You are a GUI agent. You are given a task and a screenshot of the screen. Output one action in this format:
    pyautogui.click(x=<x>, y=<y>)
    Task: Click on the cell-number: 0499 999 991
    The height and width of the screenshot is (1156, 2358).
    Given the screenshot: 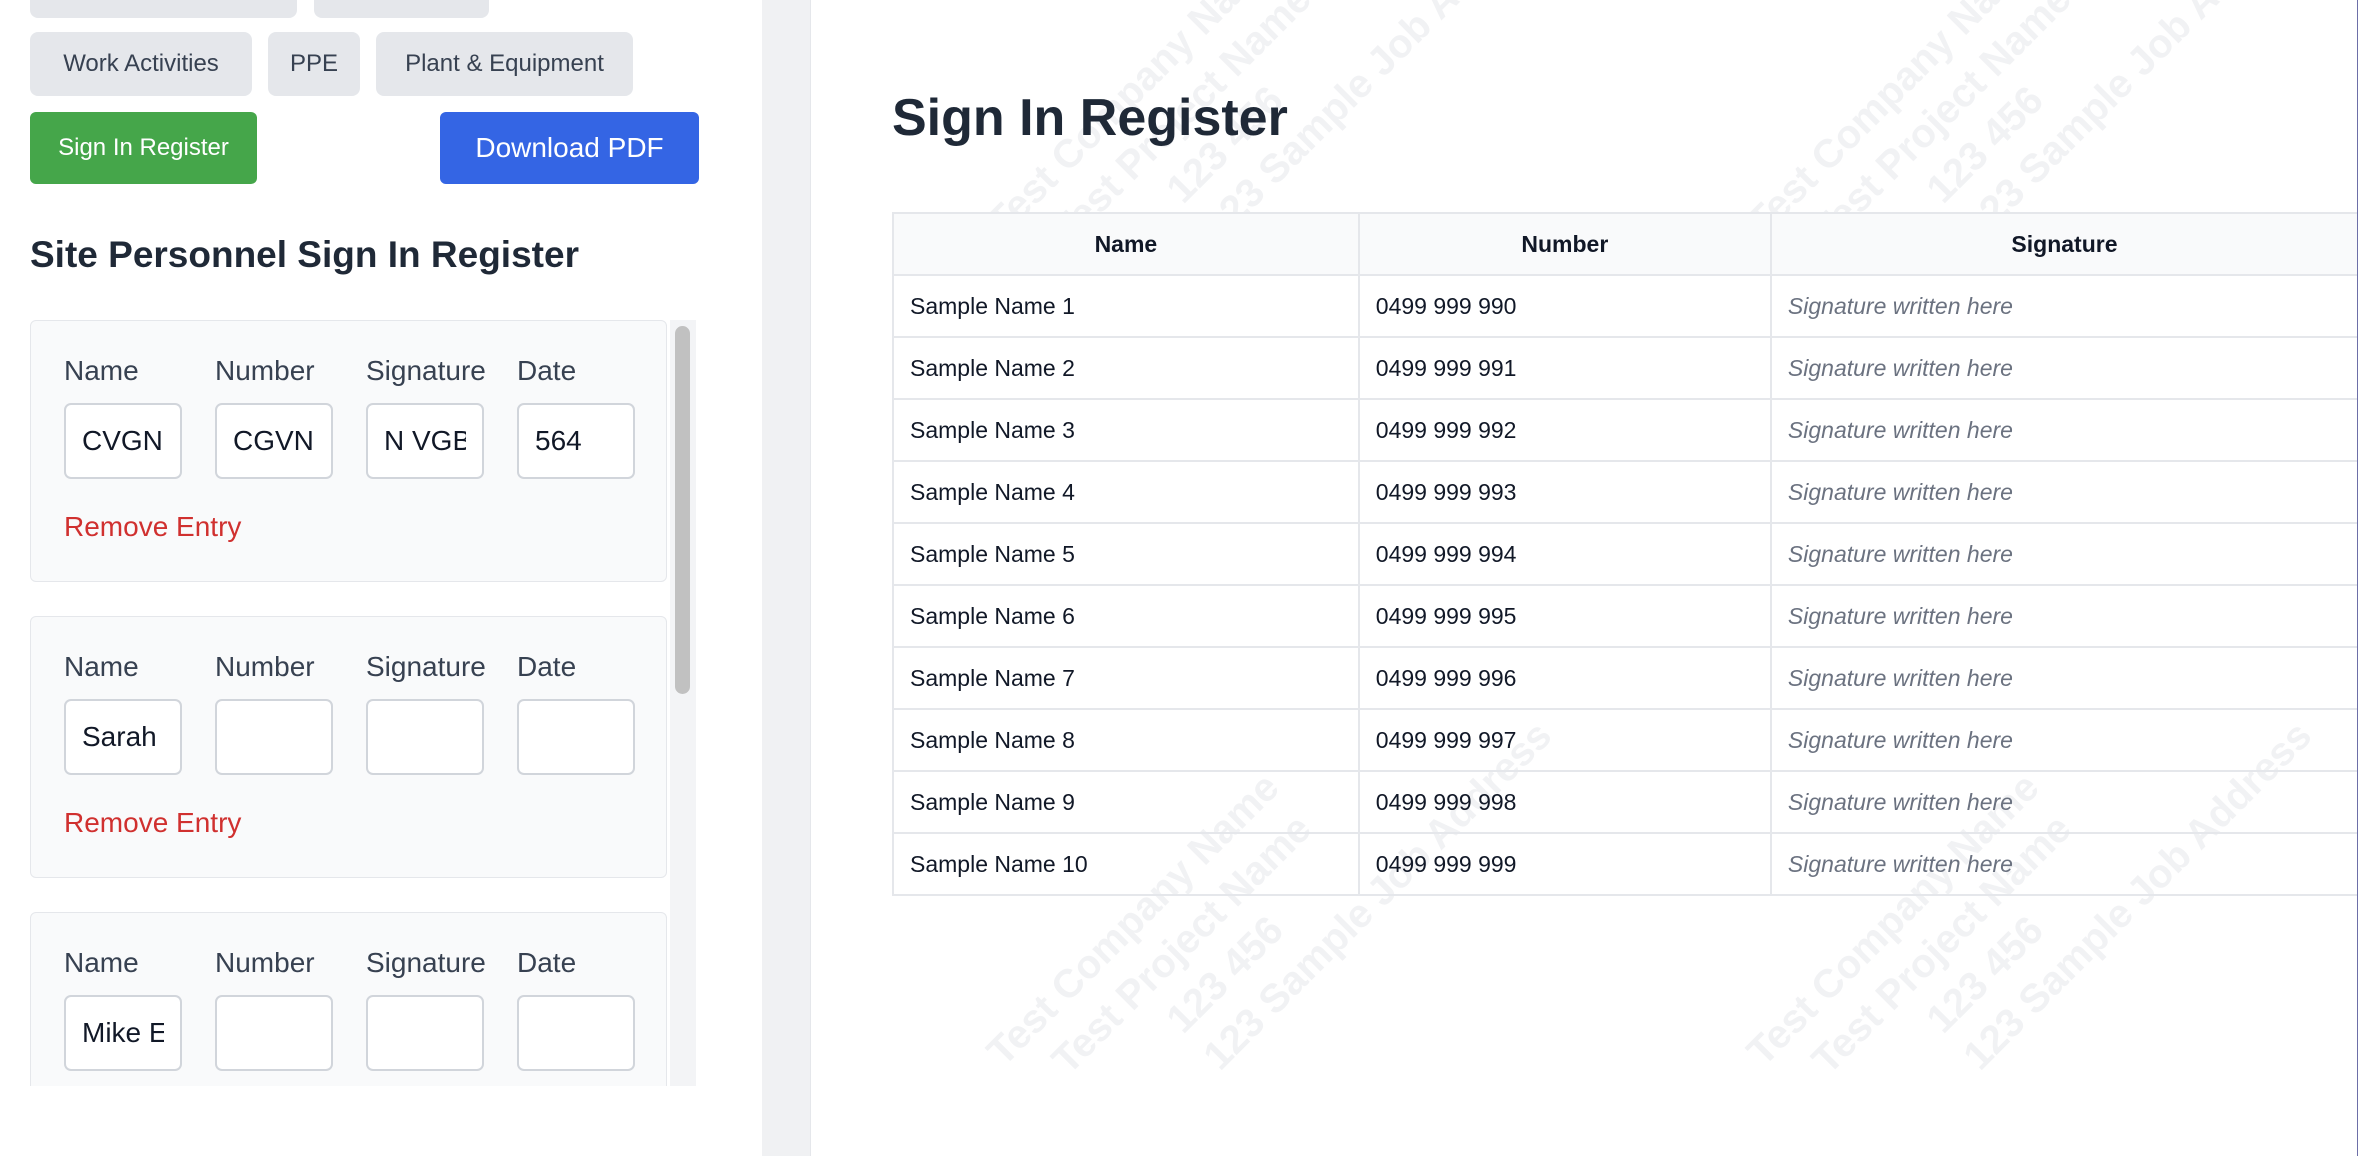 What is the action you would take?
    pyautogui.click(x=1564, y=368)
    